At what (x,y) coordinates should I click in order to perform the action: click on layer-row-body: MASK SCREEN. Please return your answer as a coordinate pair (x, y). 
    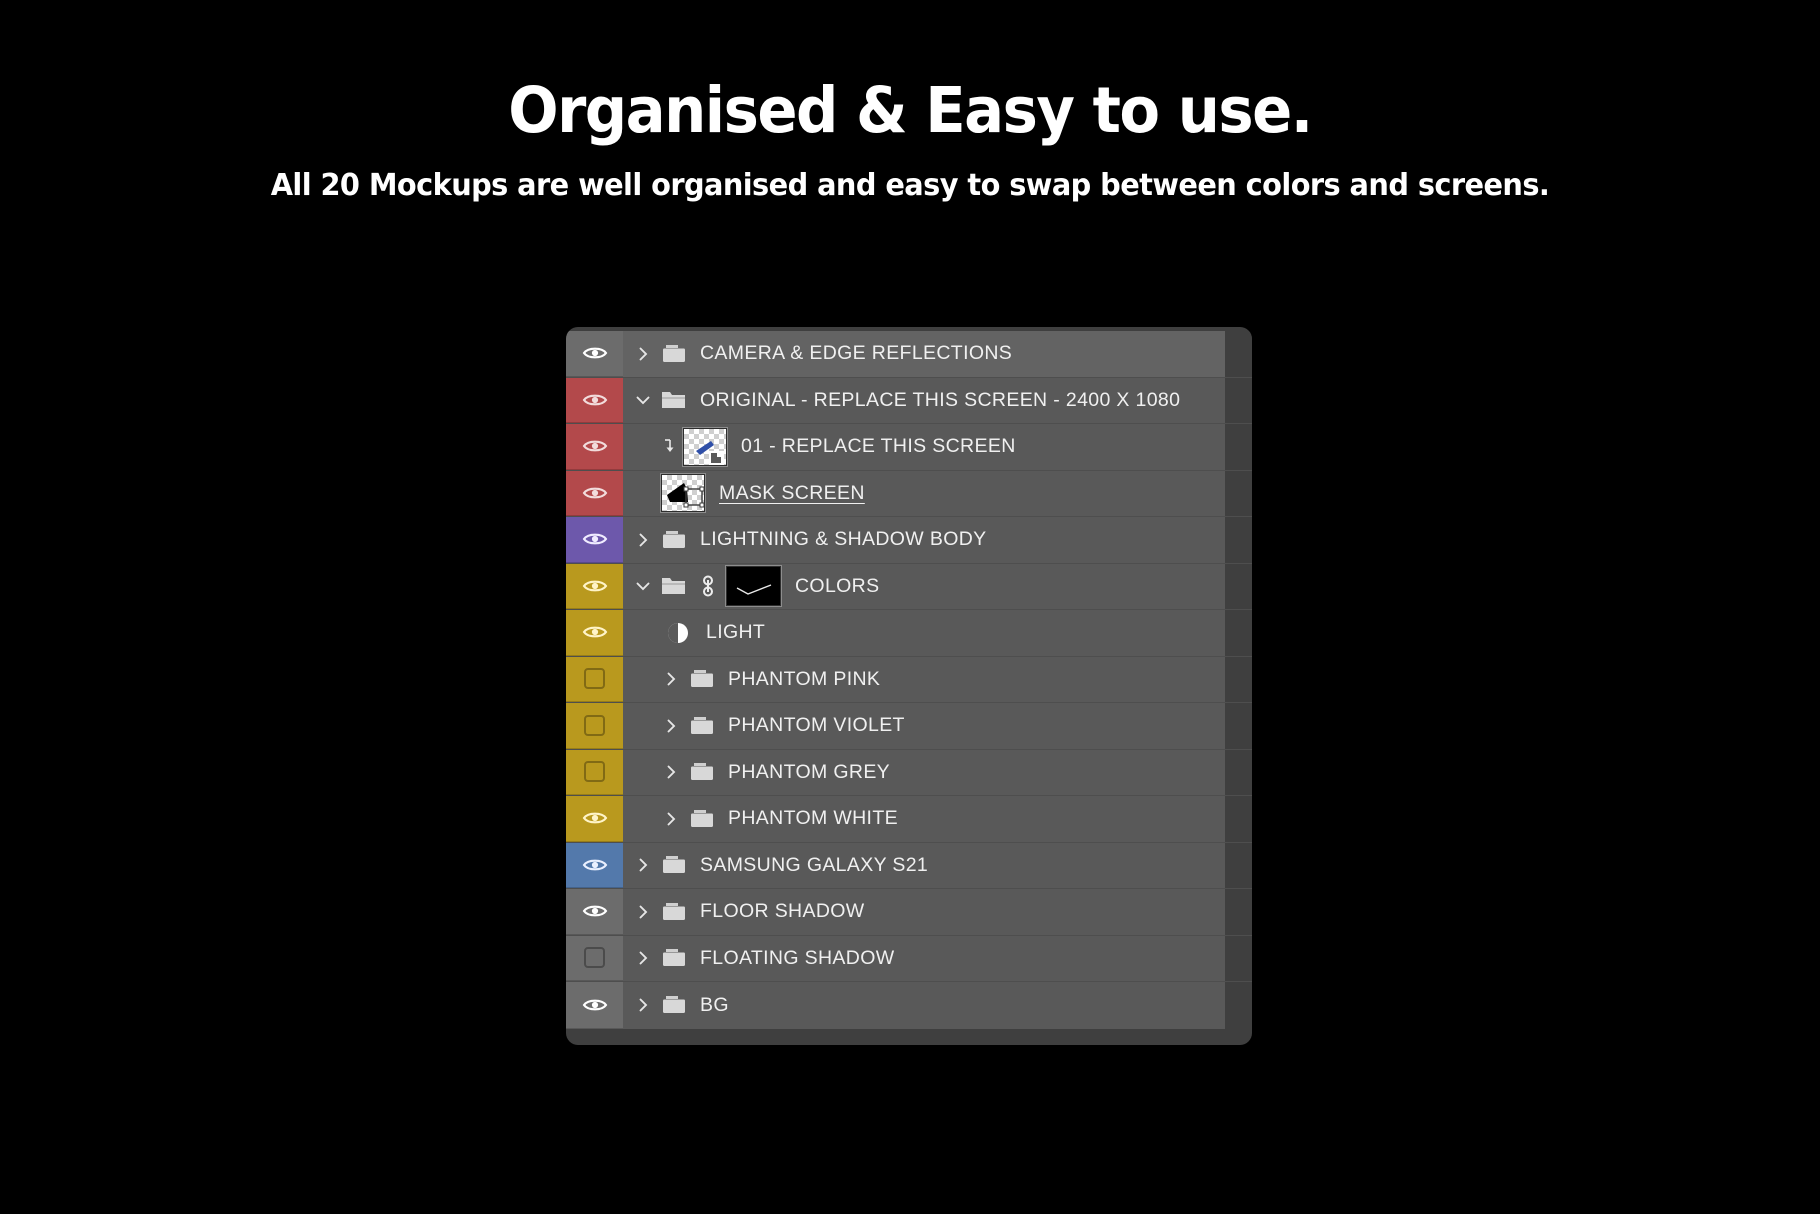
    Looking at the image, I should click on (924, 493).